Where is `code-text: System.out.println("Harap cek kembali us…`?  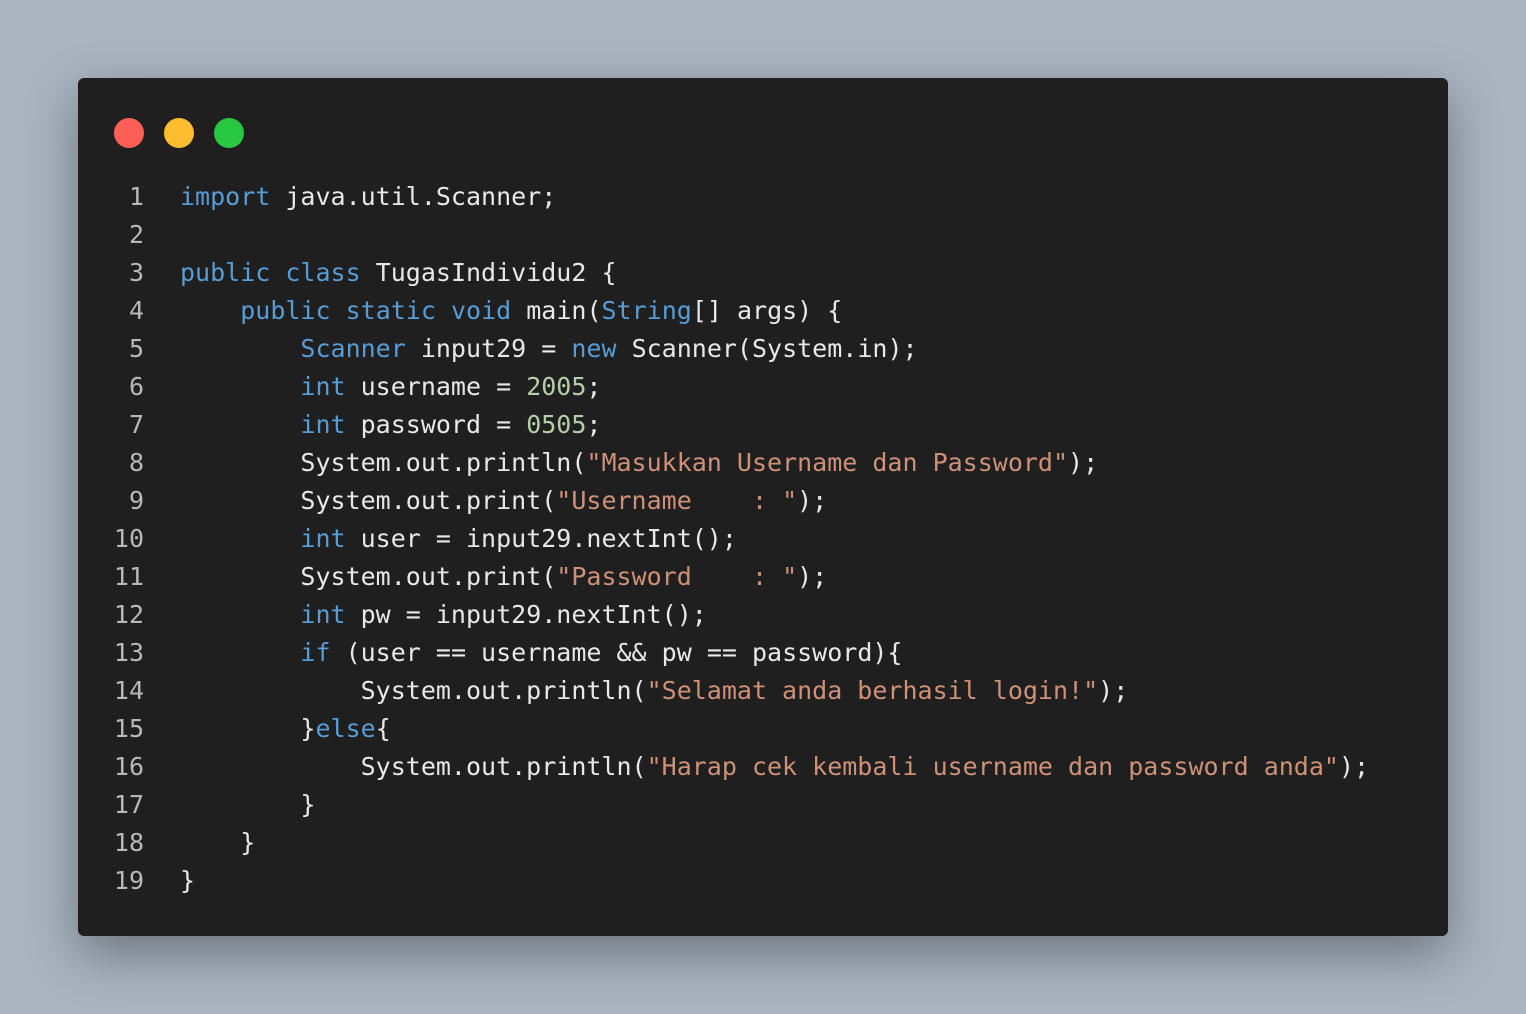
code-text: System.out.println("Harap cek kembali us… is located at coordinates (774, 767).